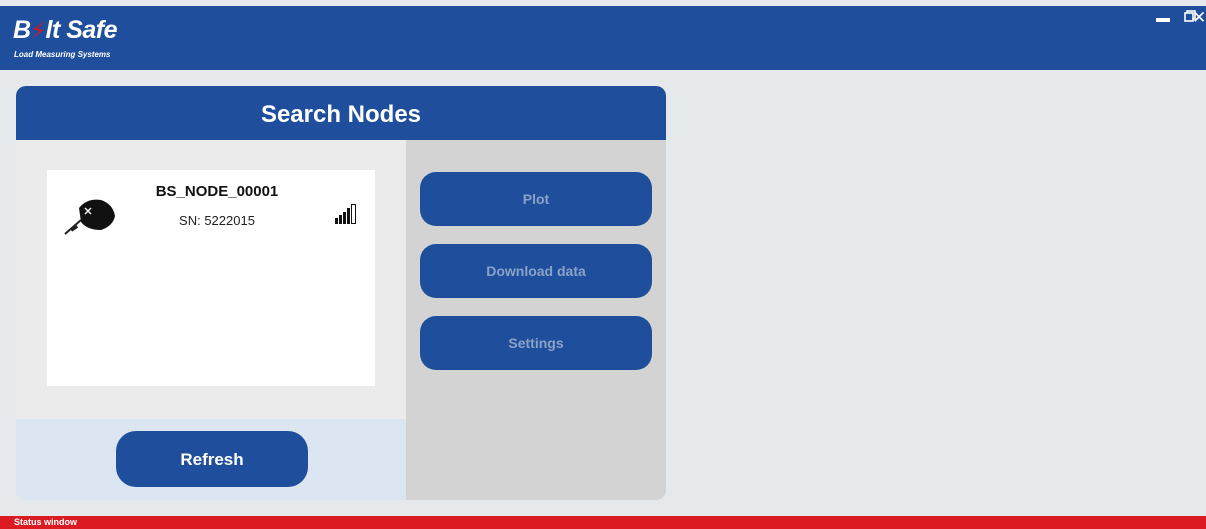 The height and width of the screenshot is (529, 1206). What do you see at coordinates (1163, 16) in the screenshot?
I see `minimize-icon` at bounding box center [1163, 16].